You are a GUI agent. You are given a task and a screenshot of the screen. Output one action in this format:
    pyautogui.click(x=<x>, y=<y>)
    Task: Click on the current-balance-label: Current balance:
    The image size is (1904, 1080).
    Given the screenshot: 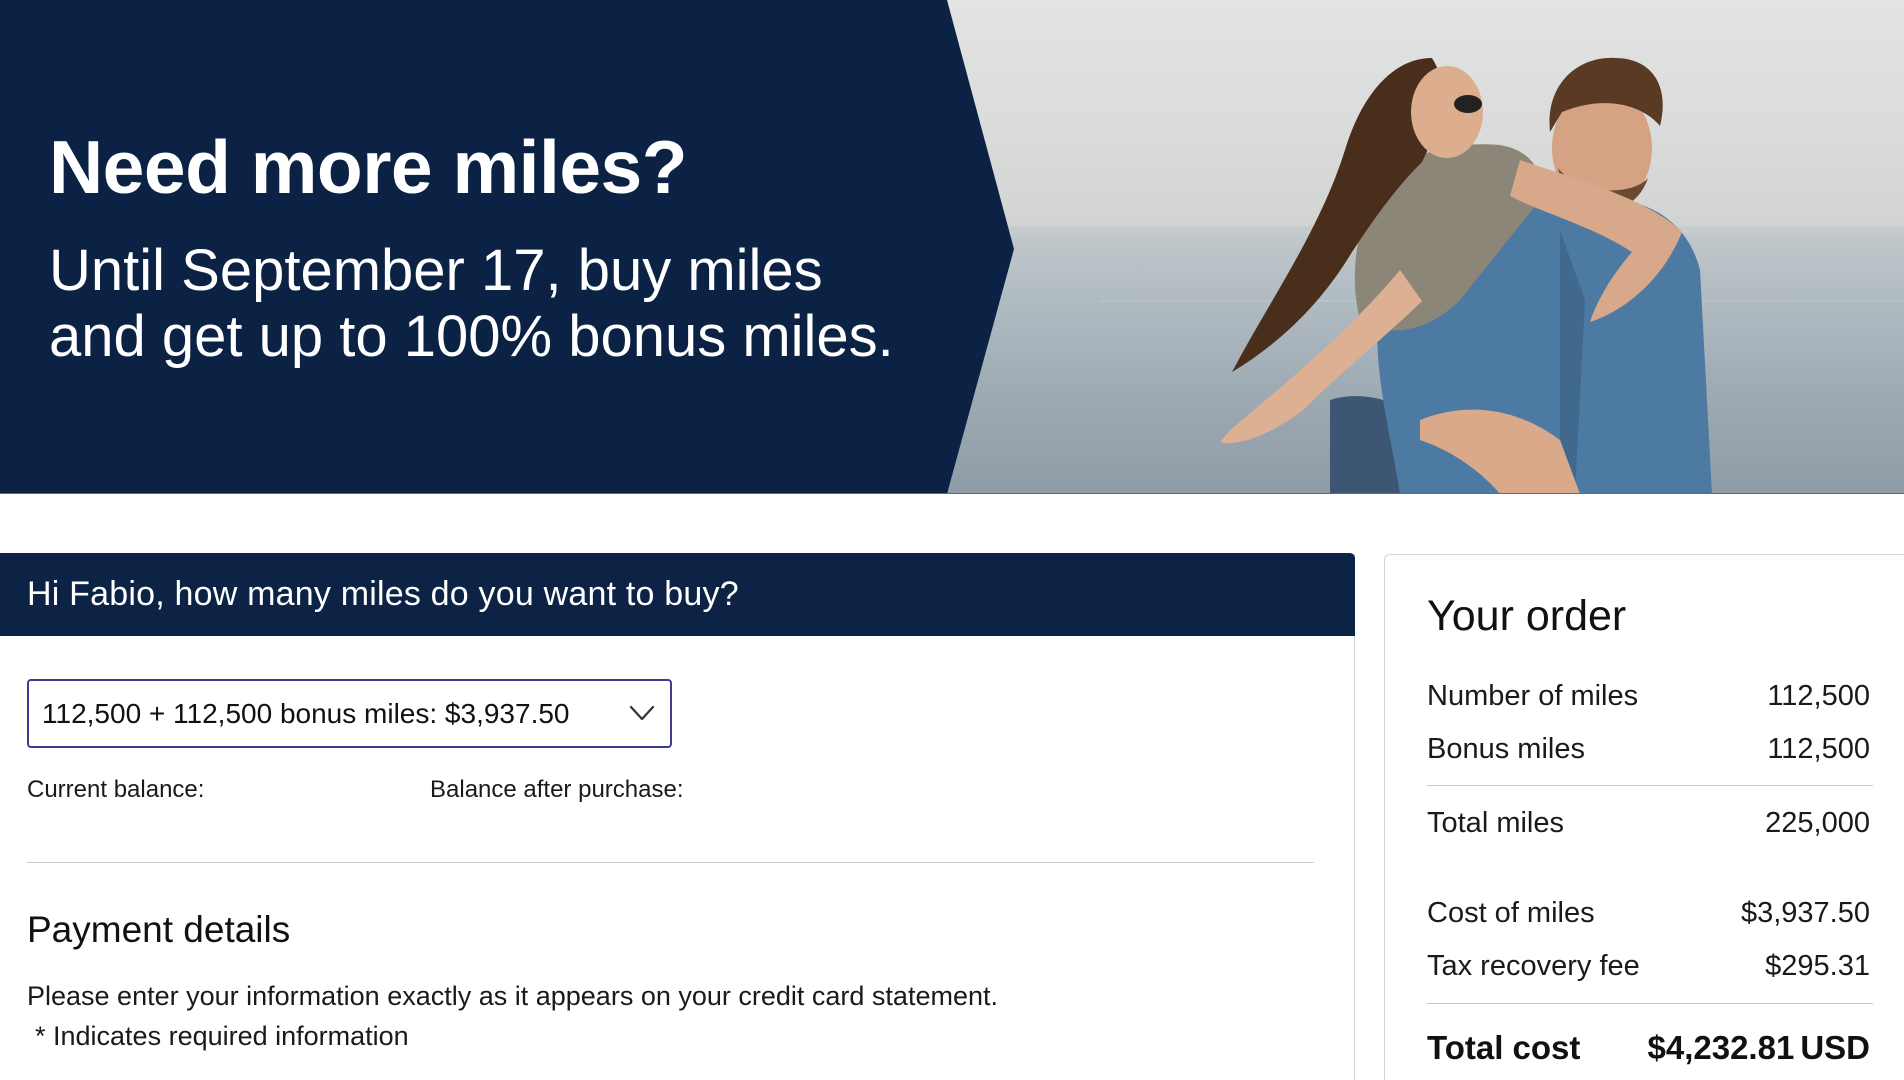 What is the action you would take?
    pyautogui.click(x=116, y=789)
    